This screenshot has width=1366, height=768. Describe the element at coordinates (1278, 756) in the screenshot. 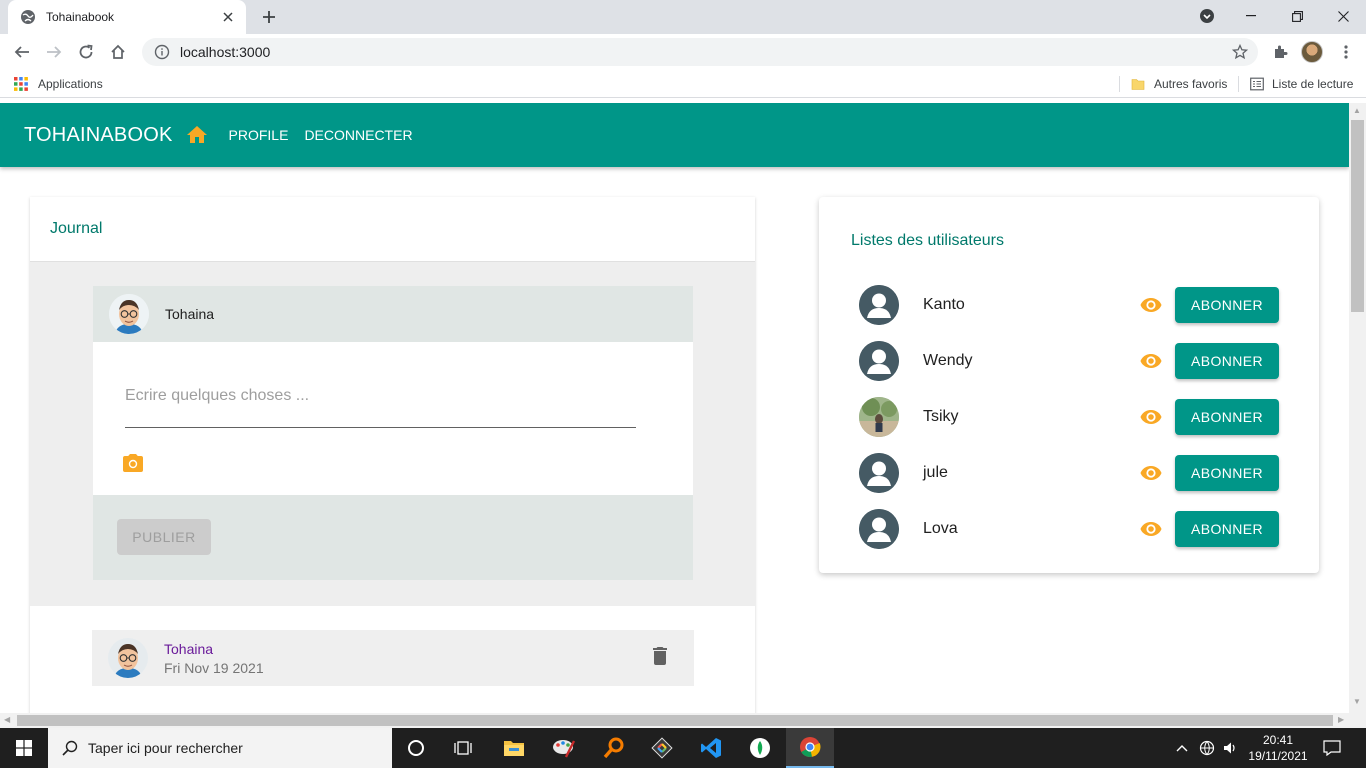

I see `clock-date: 19/11/2021` at that location.